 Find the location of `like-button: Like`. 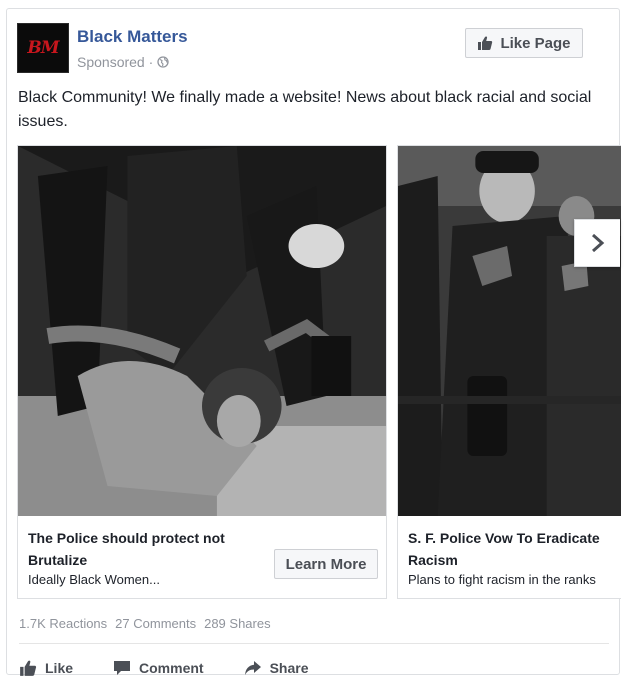

like-button: Like is located at coordinates (46, 668).